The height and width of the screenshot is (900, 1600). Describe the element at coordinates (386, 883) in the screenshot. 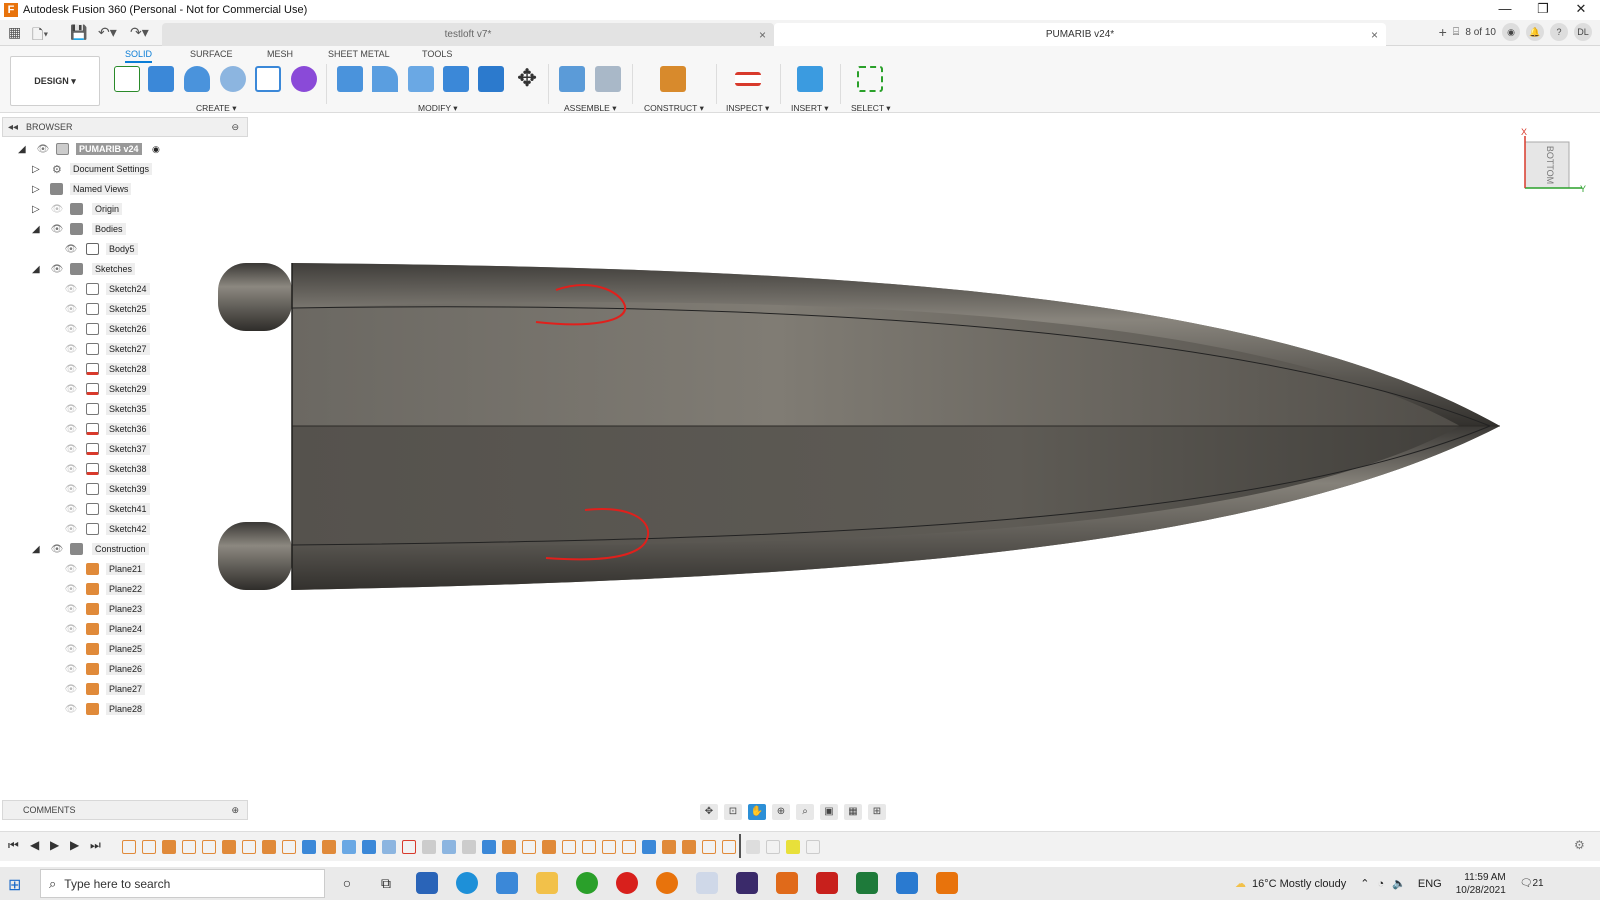

I see `task-view-icon: ⧉` at that location.